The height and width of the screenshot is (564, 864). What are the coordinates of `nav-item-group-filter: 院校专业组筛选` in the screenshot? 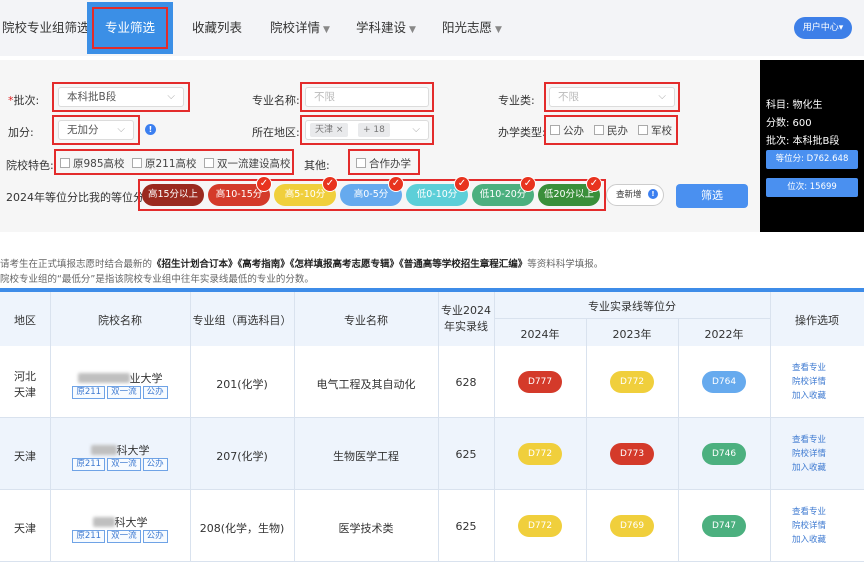 It's located at (46, 28).